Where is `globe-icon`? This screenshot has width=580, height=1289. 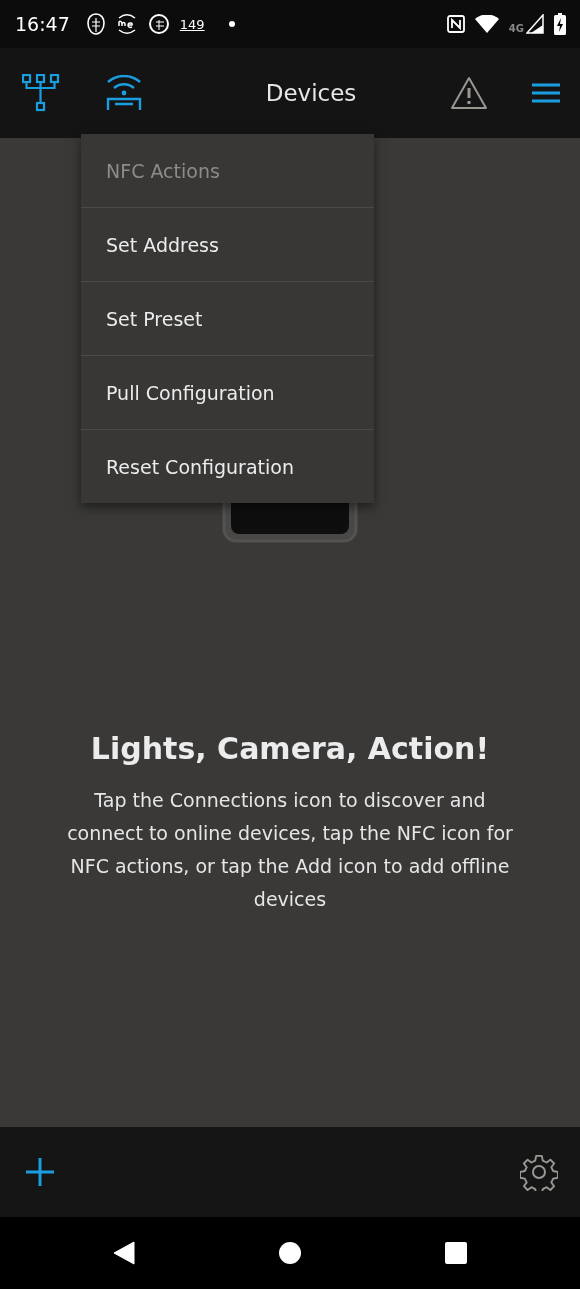
globe-icon is located at coordinates (158, 24).